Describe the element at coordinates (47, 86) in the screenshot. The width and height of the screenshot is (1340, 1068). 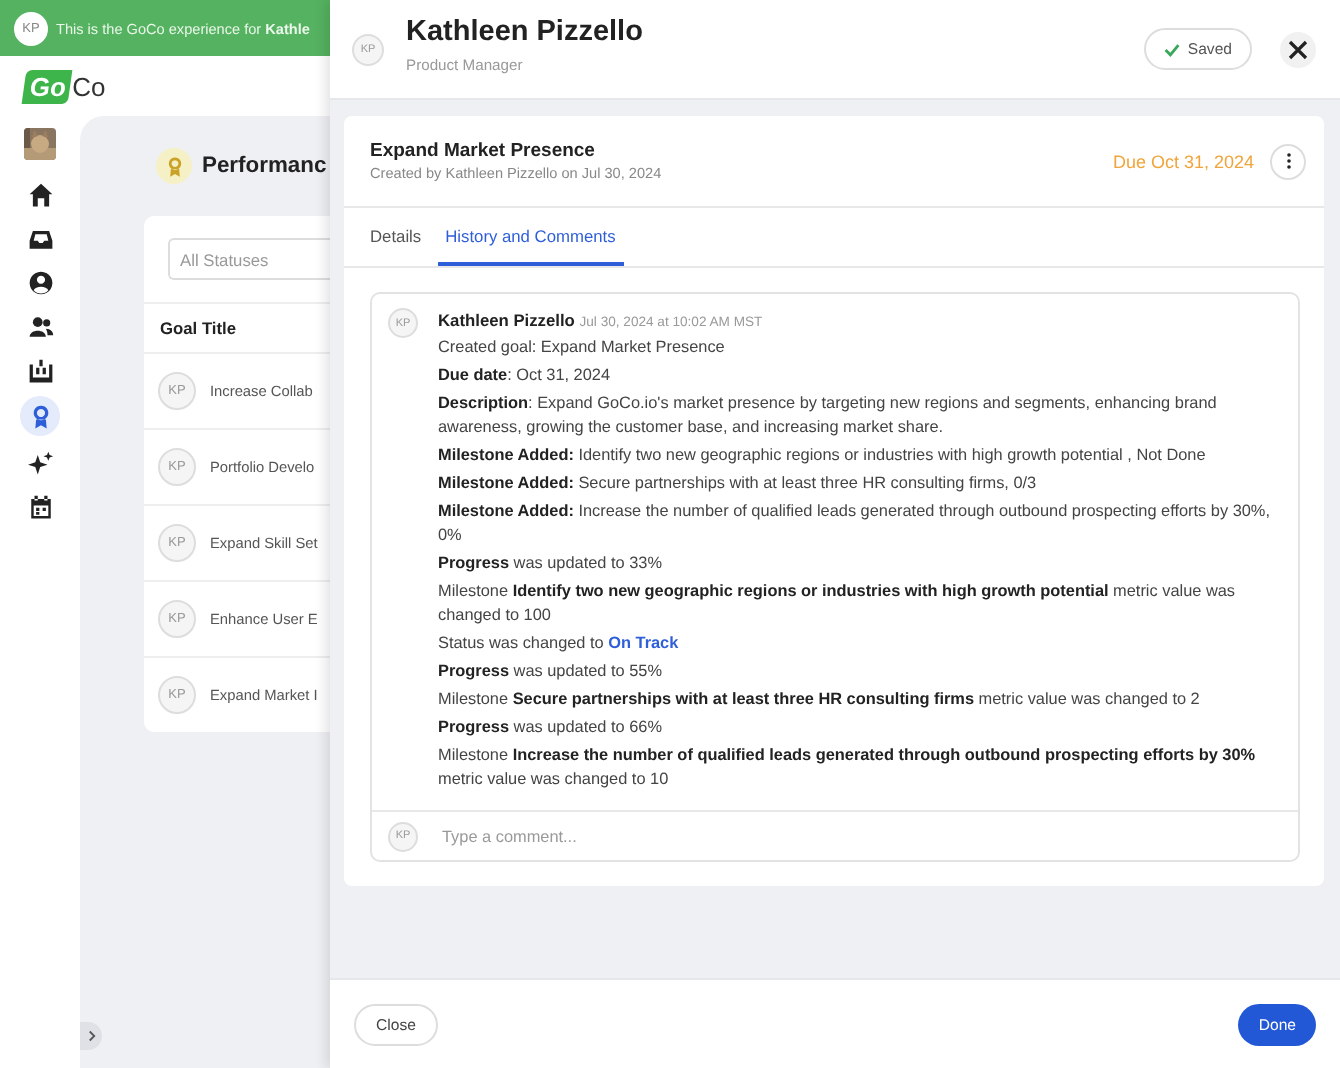
I see `logo-mark: Go` at that location.